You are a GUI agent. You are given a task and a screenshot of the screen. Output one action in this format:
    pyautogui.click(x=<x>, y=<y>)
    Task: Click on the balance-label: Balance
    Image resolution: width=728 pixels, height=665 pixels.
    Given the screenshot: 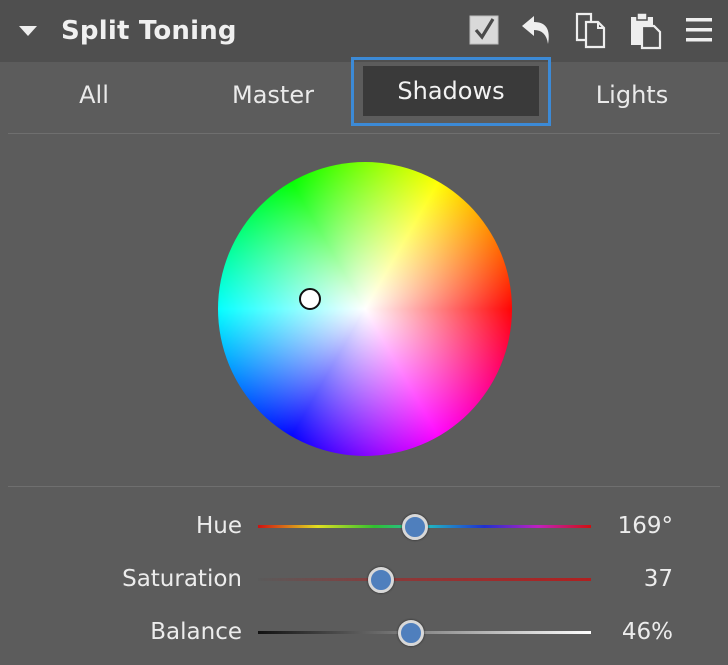 What is the action you would take?
    pyautogui.click(x=196, y=632)
    